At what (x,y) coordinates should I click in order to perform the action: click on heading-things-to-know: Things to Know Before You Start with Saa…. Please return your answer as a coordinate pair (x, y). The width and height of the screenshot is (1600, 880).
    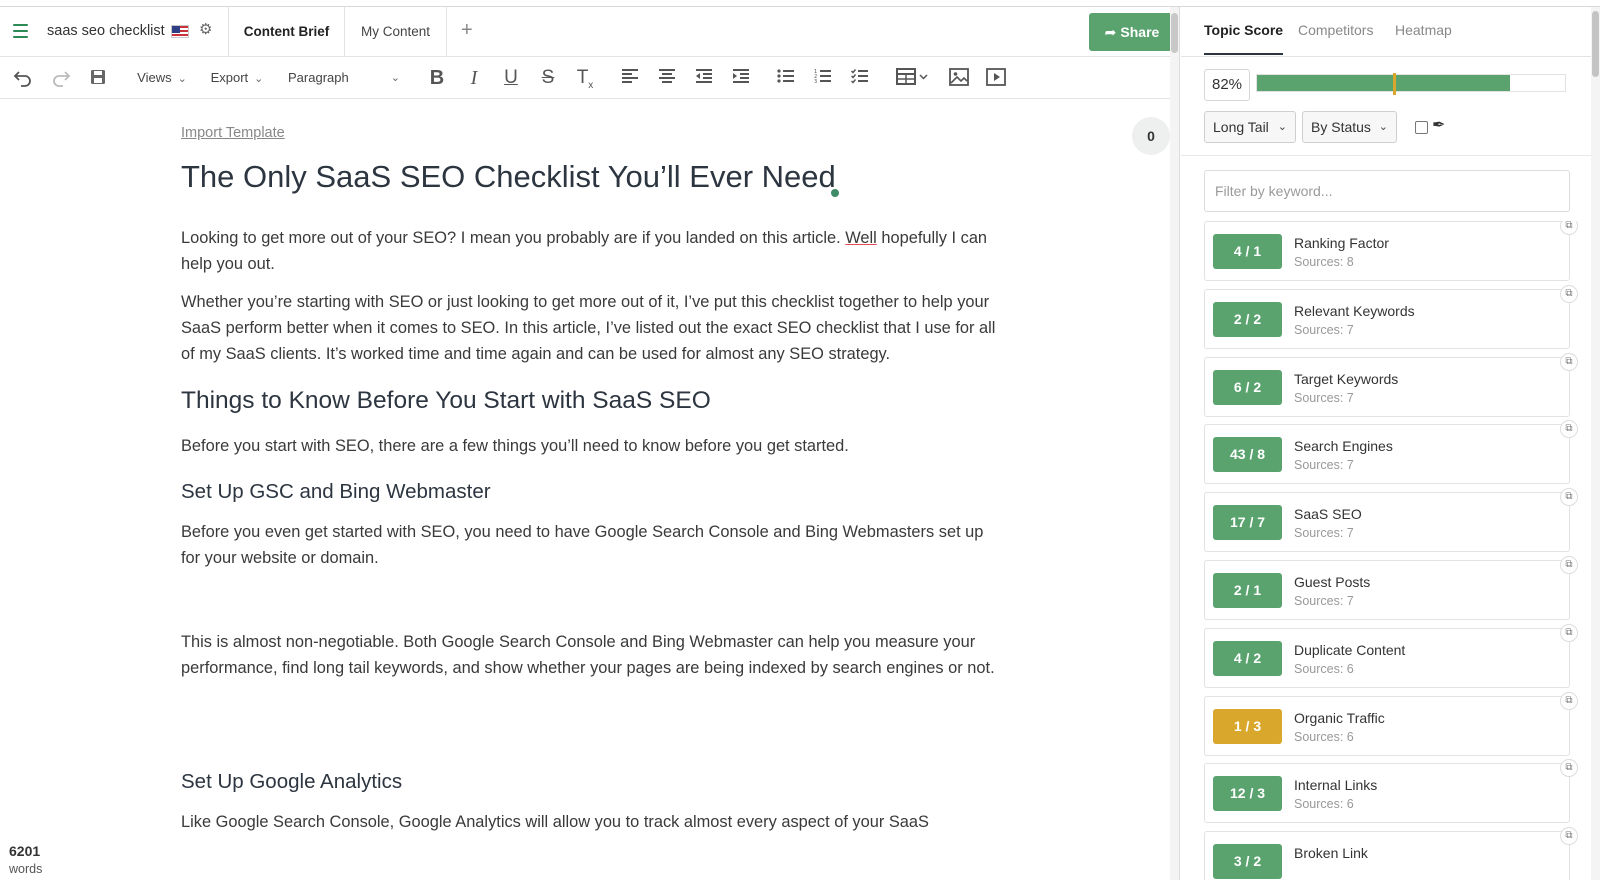
    Looking at the image, I should click on (591, 401).